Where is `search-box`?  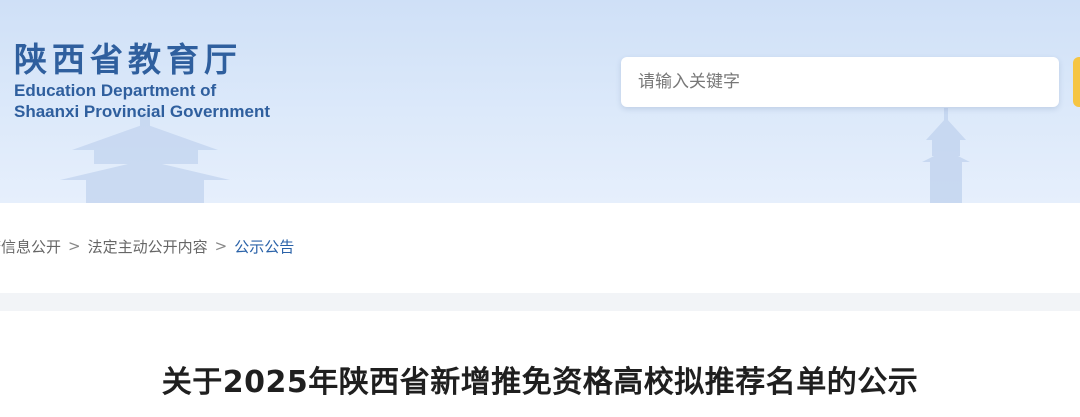 search-box is located at coordinates (840, 82).